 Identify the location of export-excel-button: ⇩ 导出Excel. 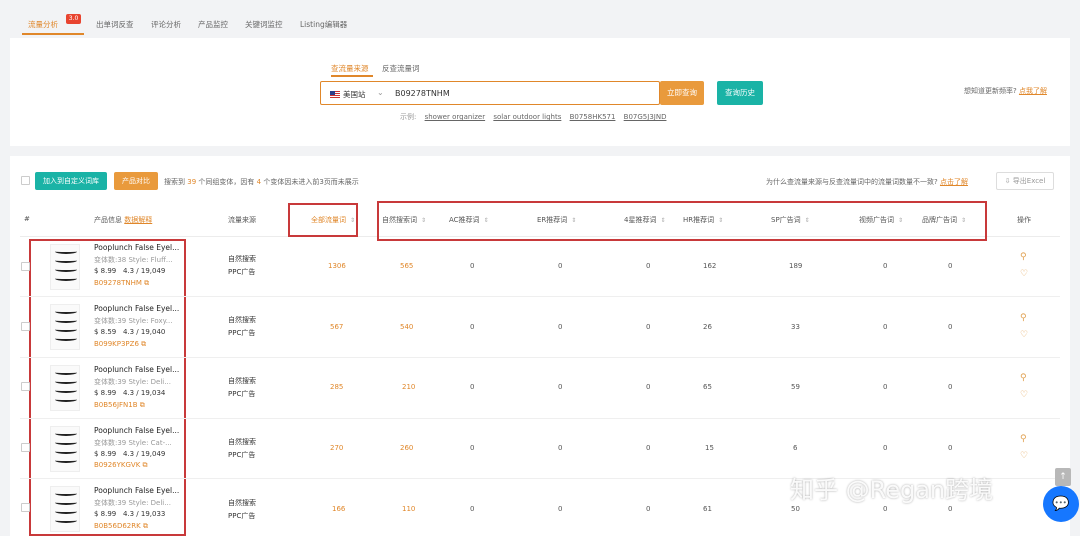
(1025, 181).